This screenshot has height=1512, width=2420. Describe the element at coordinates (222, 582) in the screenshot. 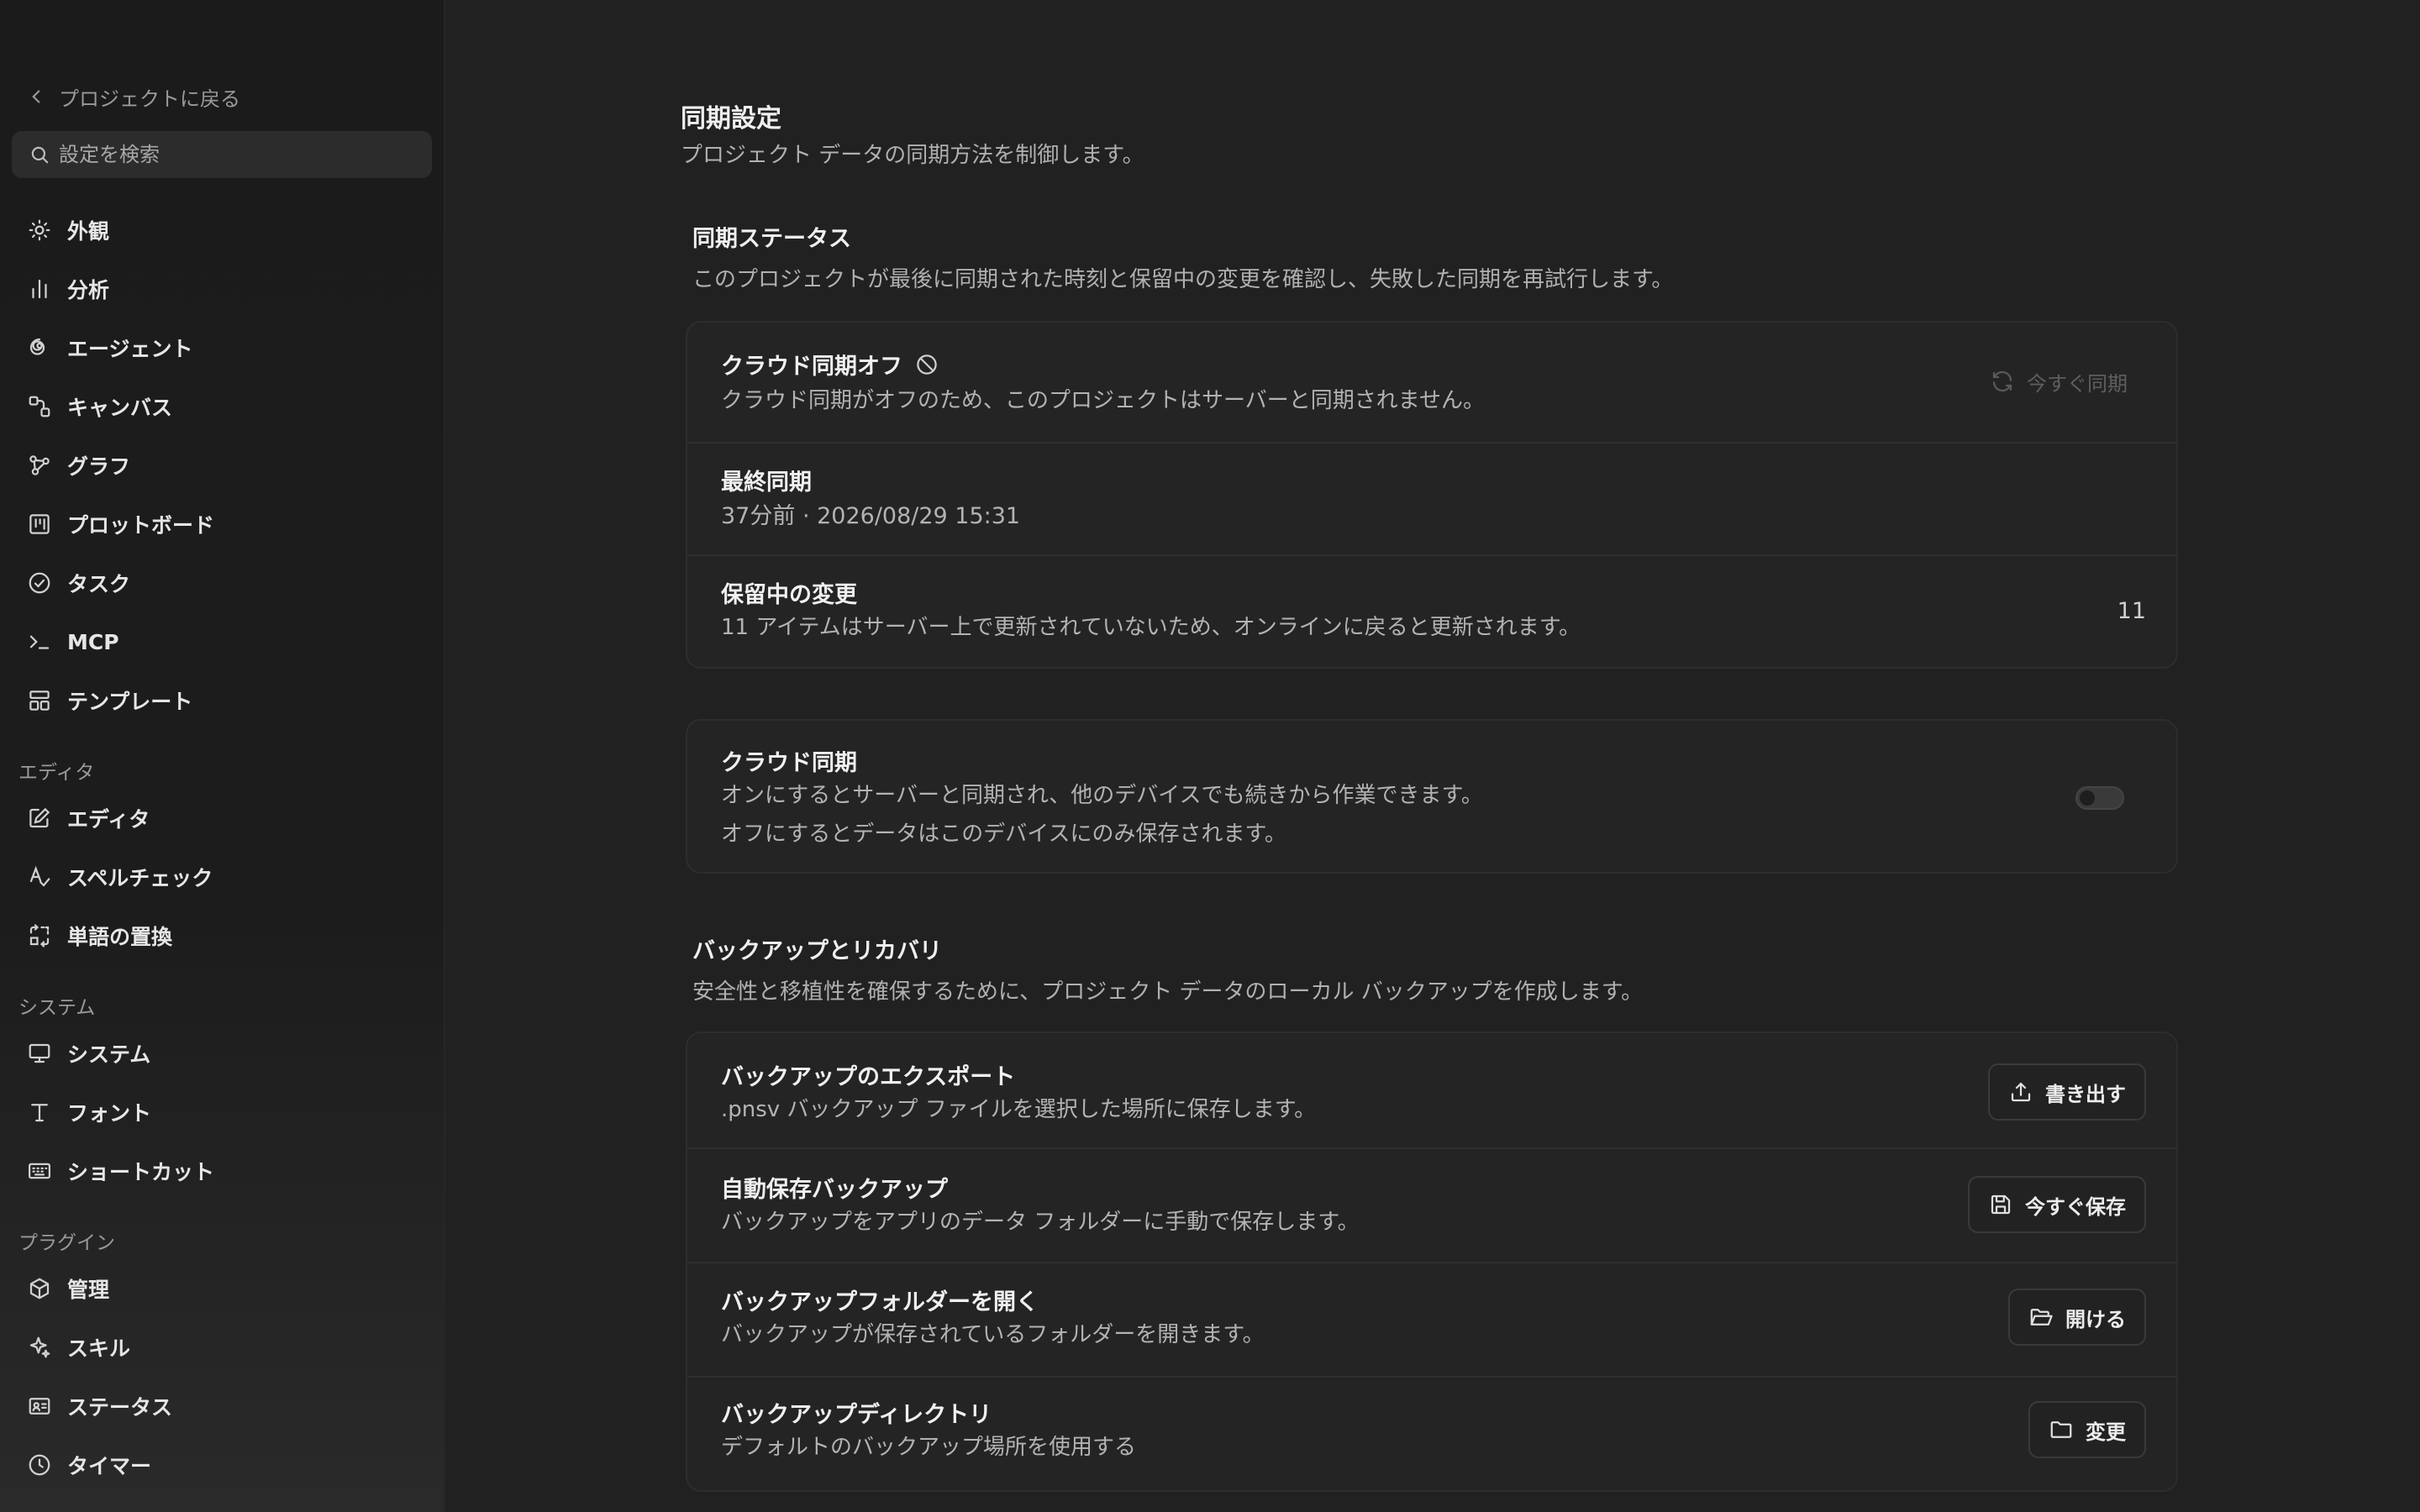

I see `sidebar-item-tasks: タスク` at that location.